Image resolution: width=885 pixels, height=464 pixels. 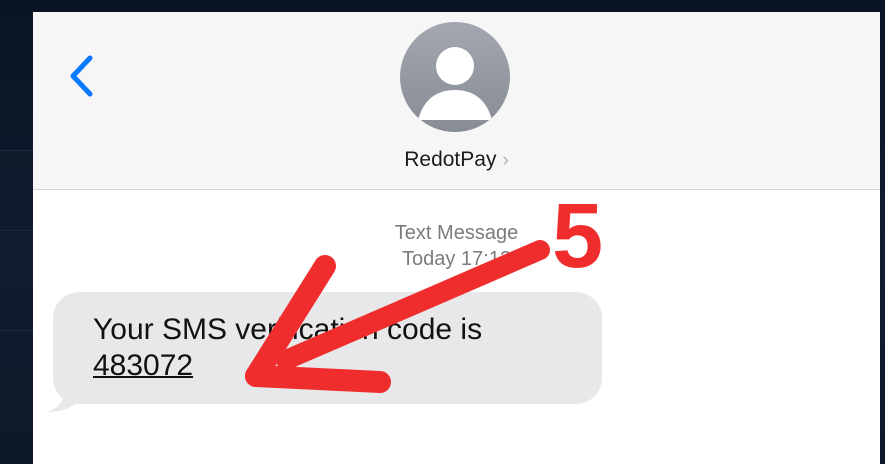 I want to click on message-text: Your SMS verification code is, so click(x=288, y=329).